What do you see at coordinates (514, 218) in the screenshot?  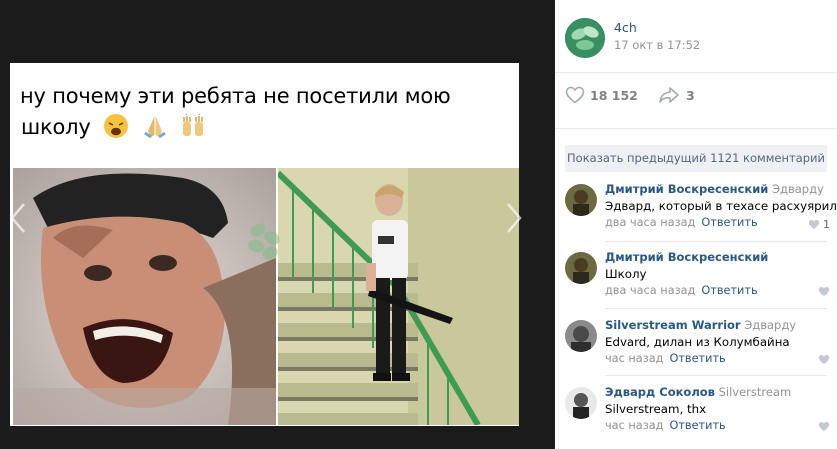 I see `next-photo-arrow-icon` at bounding box center [514, 218].